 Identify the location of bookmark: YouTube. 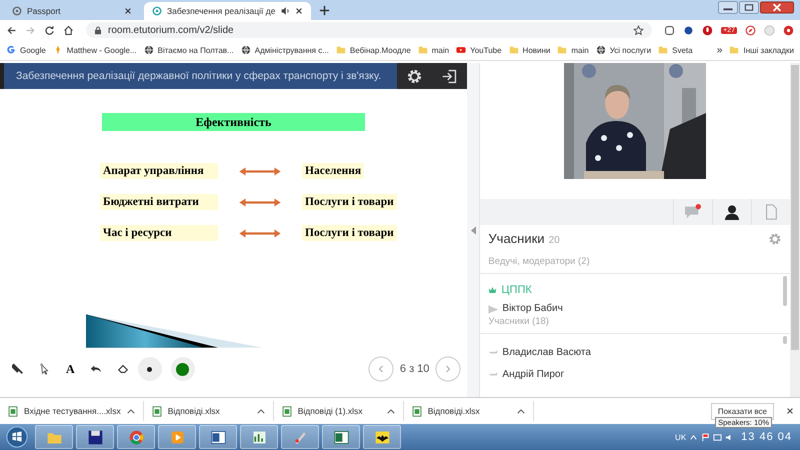
(479, 50).